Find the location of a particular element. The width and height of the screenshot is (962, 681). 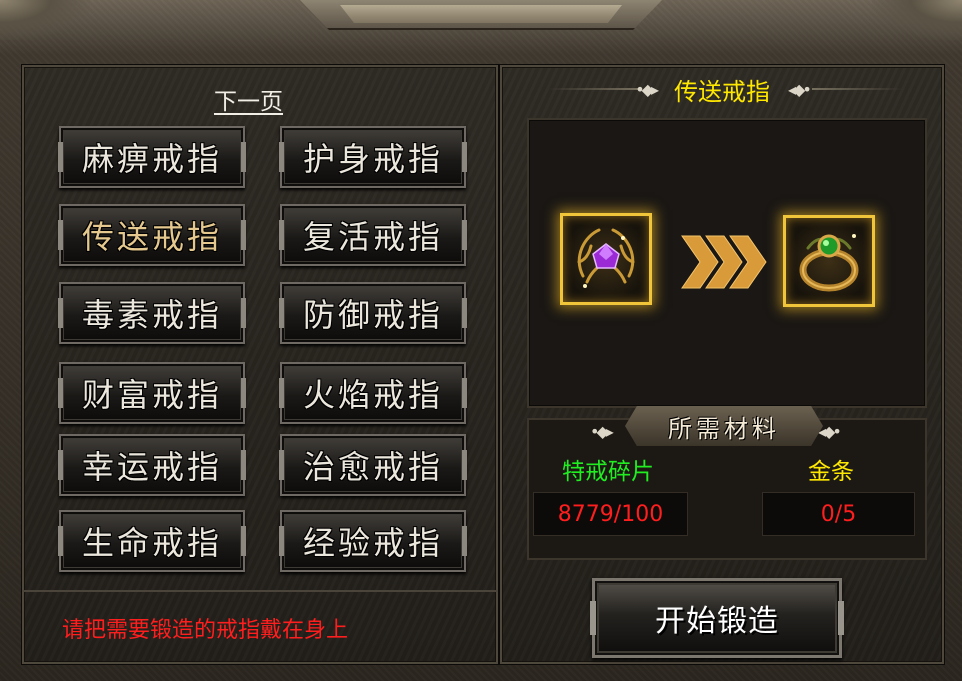

ring-button-fangyu: 防御戒指 is located at coordinates (373, 313).